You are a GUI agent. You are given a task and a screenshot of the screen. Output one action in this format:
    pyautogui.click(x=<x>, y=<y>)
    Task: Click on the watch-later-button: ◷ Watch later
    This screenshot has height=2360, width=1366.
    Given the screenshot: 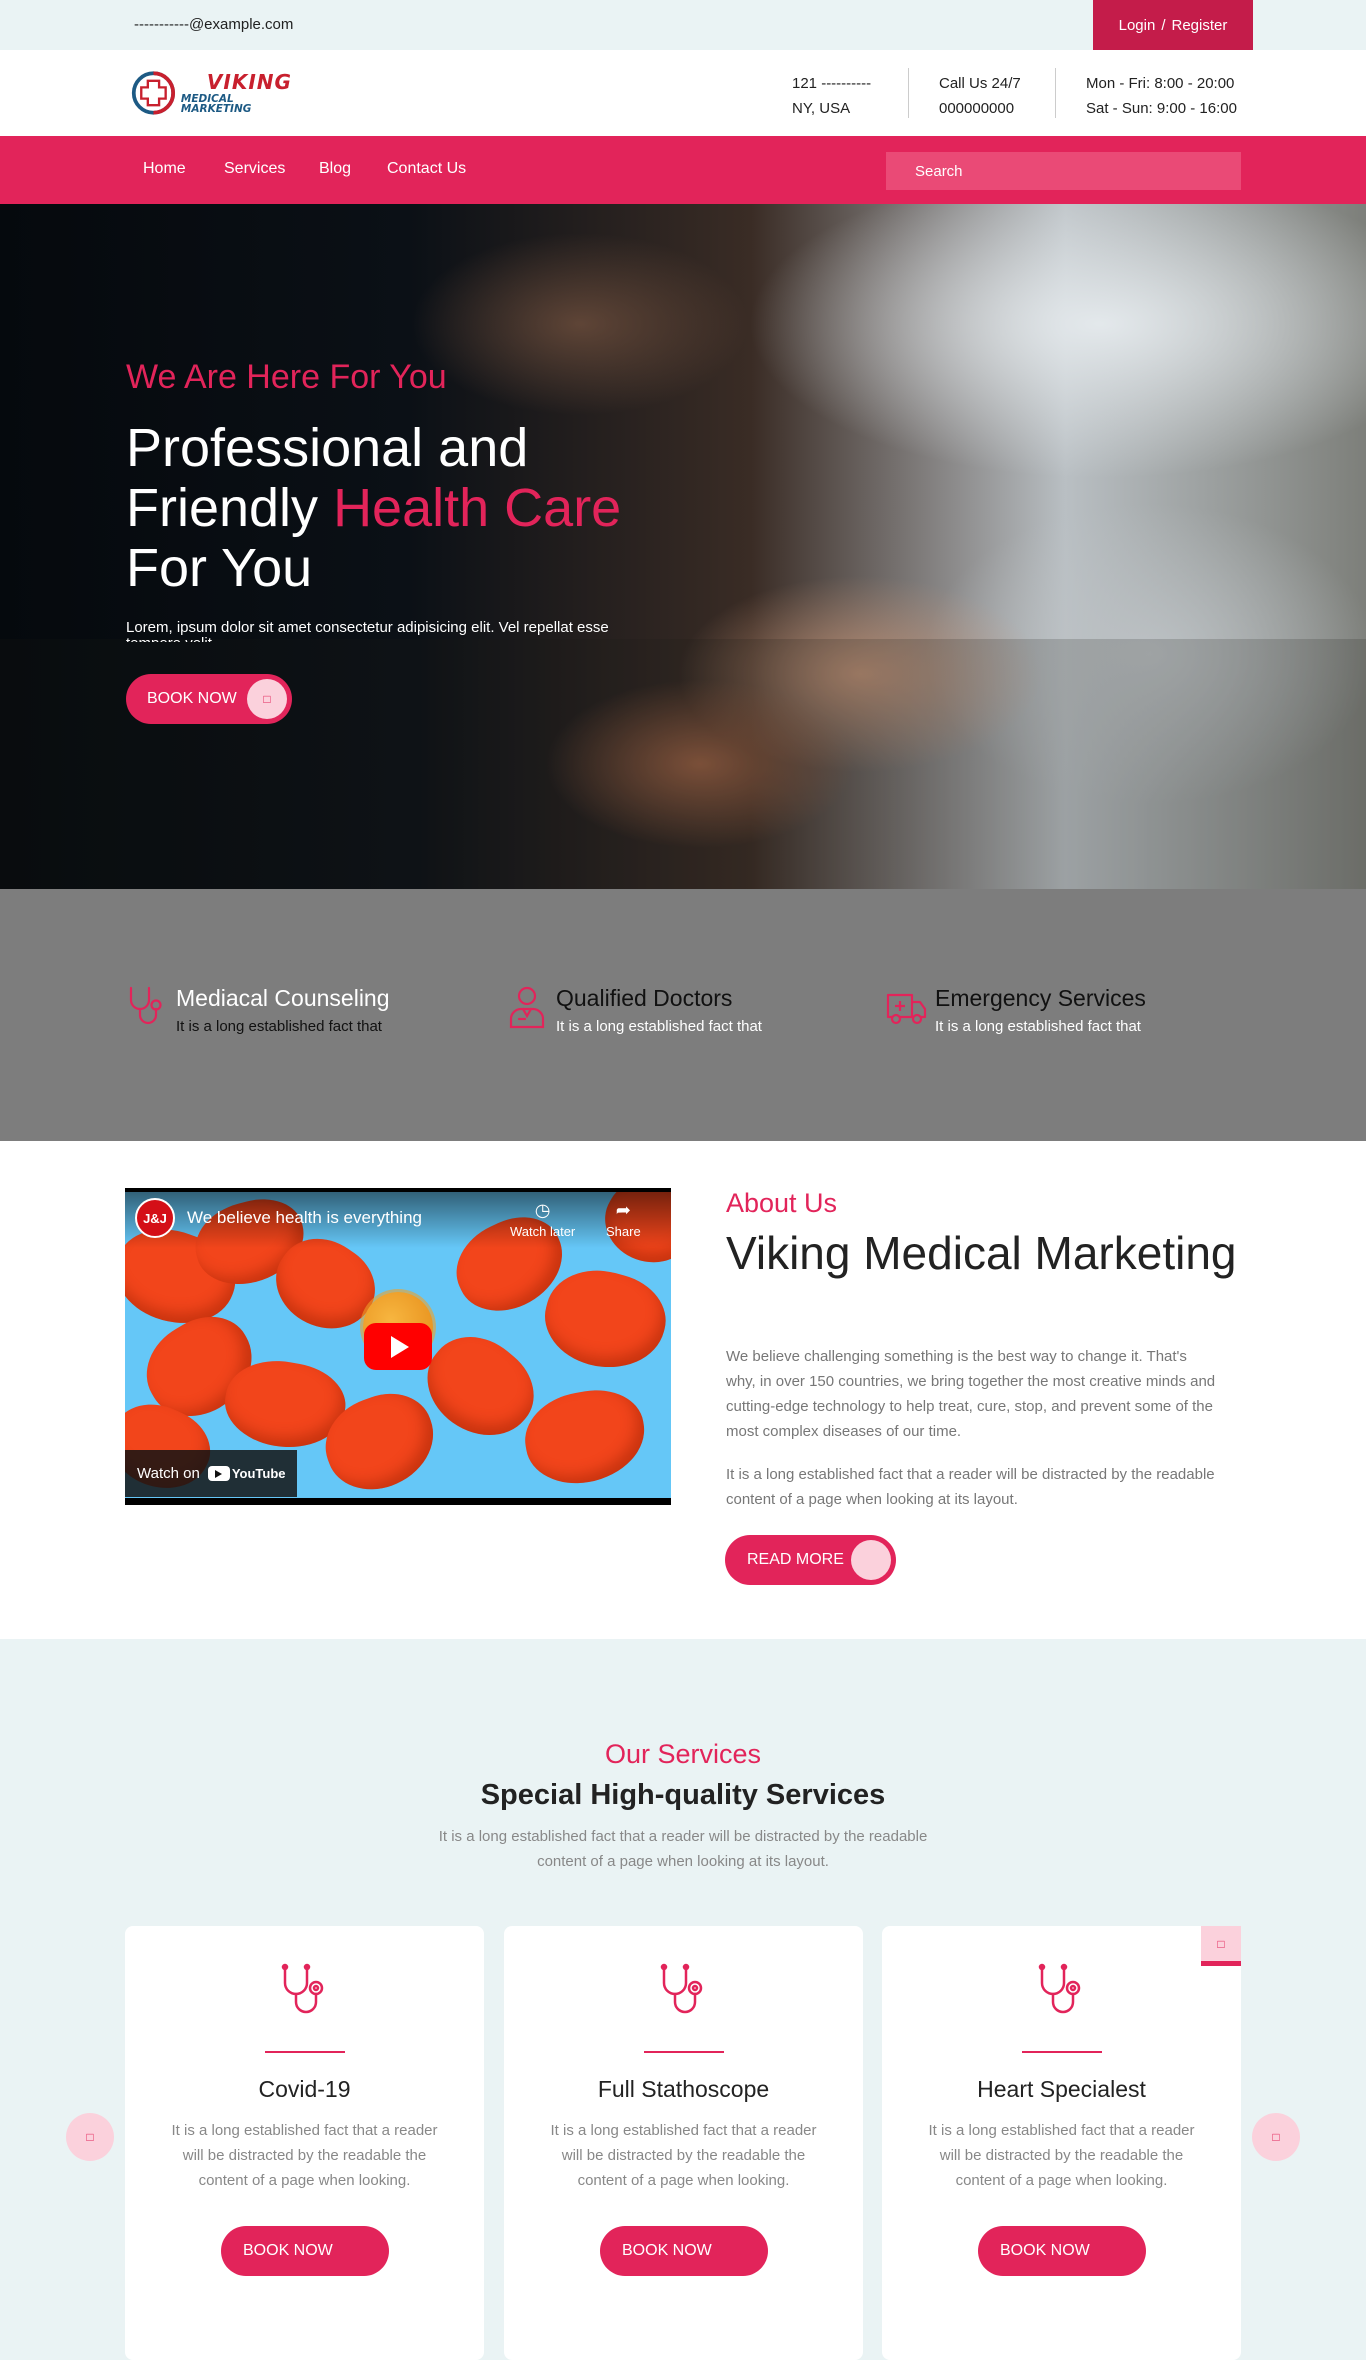 What is the action you would take?
    pyautogui.click(x=542, y=1219)
    